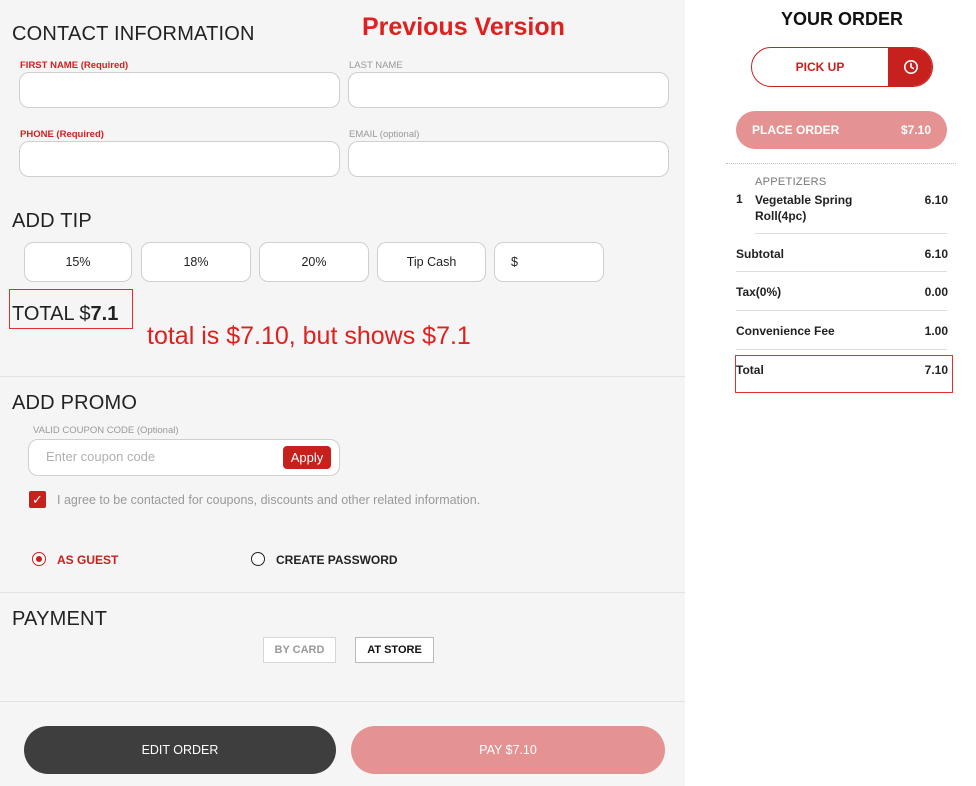  Describe the element at coordinates (337, 560) in the screenshot. I see `create-password-label: CREATE PASSWORD` at that location.